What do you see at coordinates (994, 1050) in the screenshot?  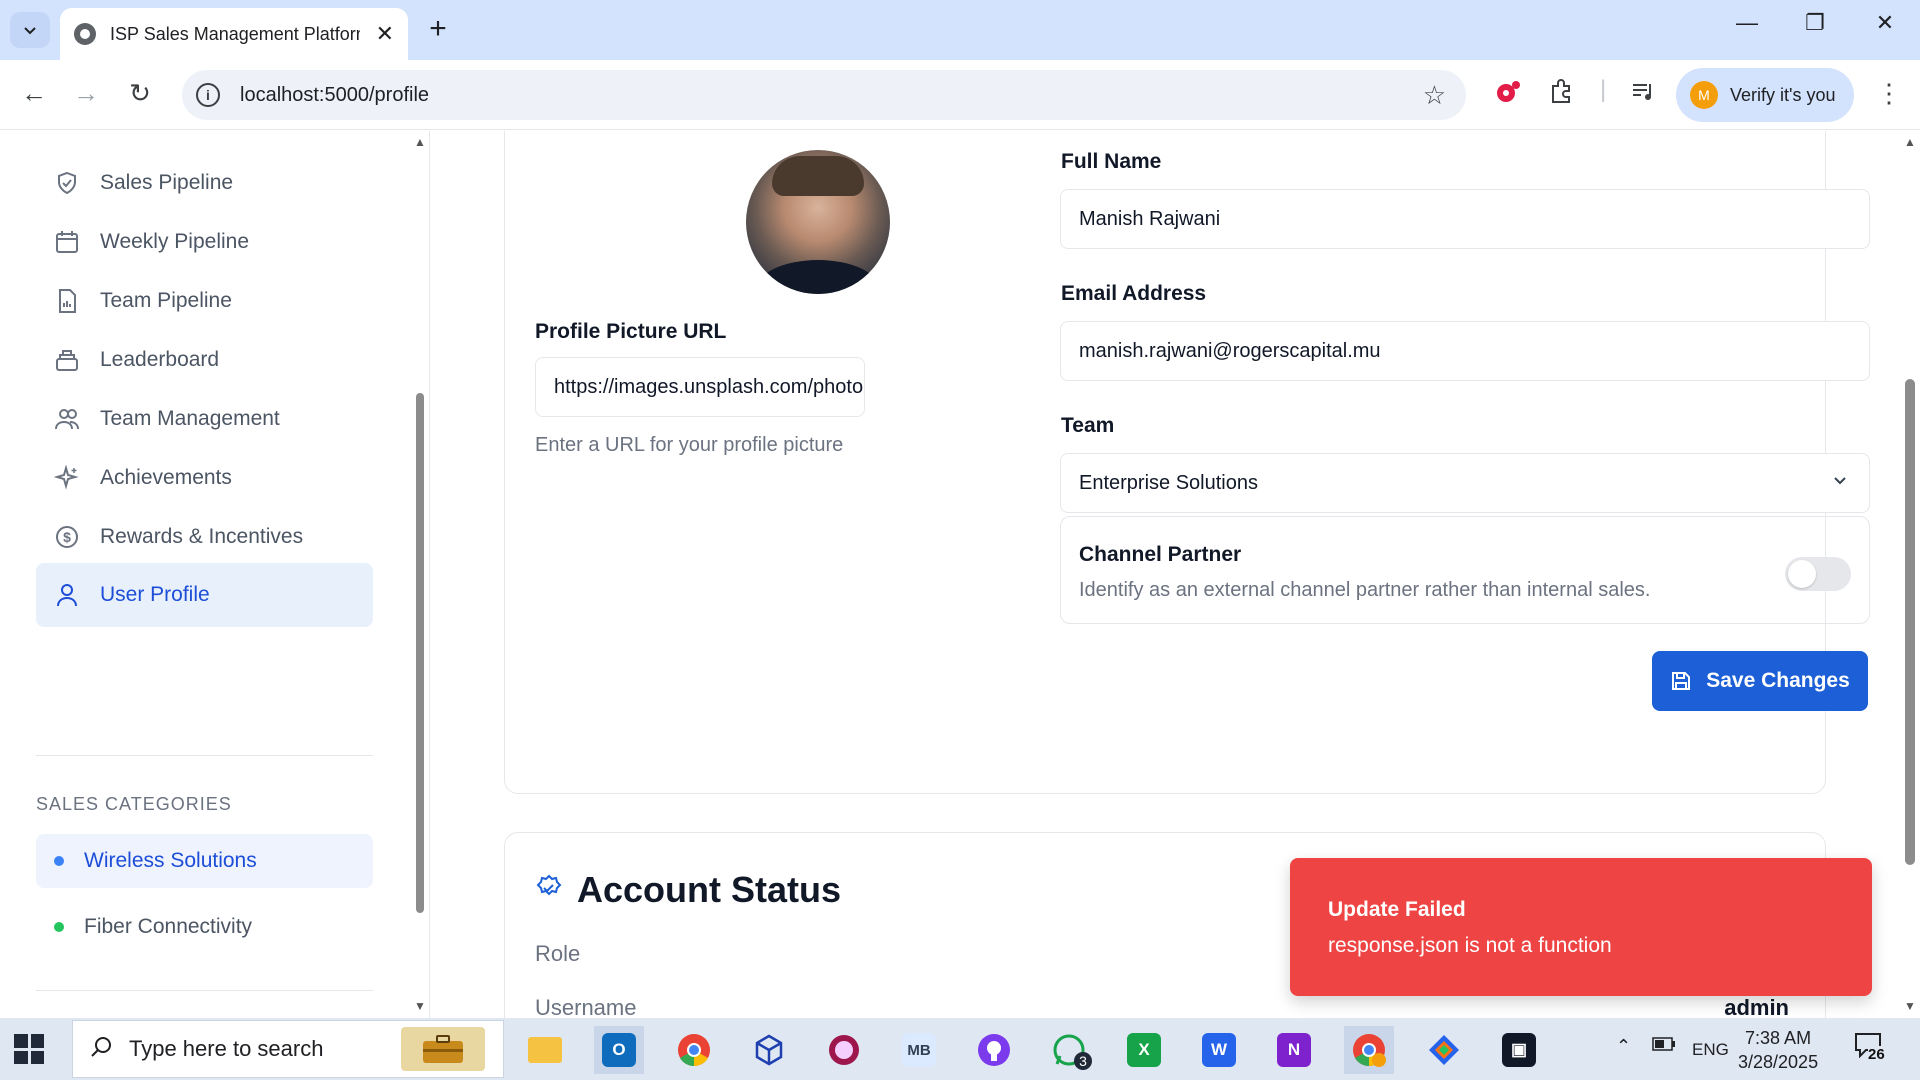 I see `github-icon` at bounding box center [994, 1050].